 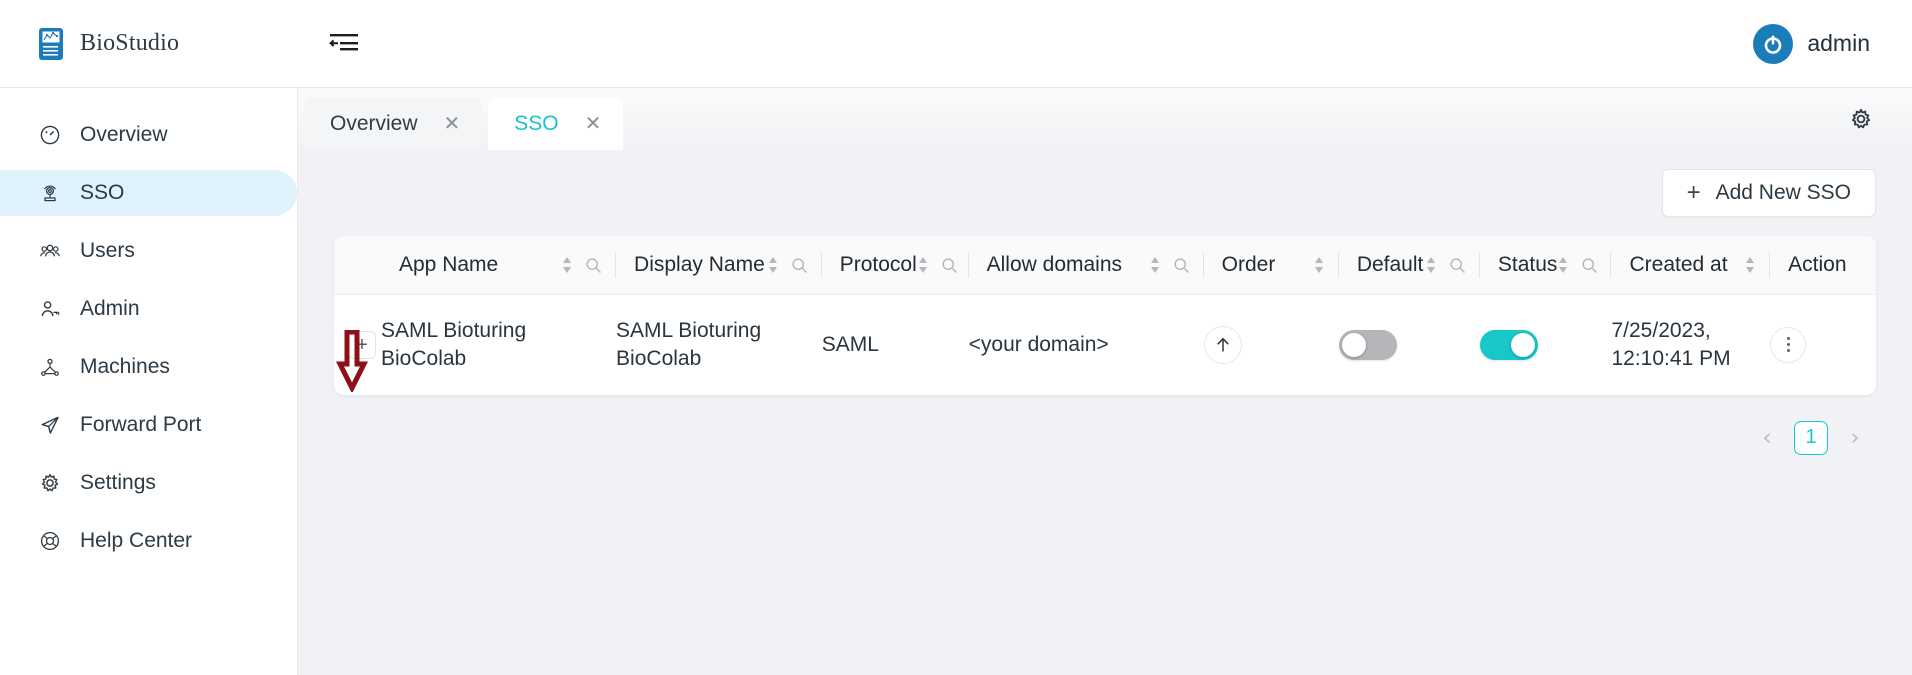 I want to click on biostudio-logo-icon, so click(x=51, y=43).